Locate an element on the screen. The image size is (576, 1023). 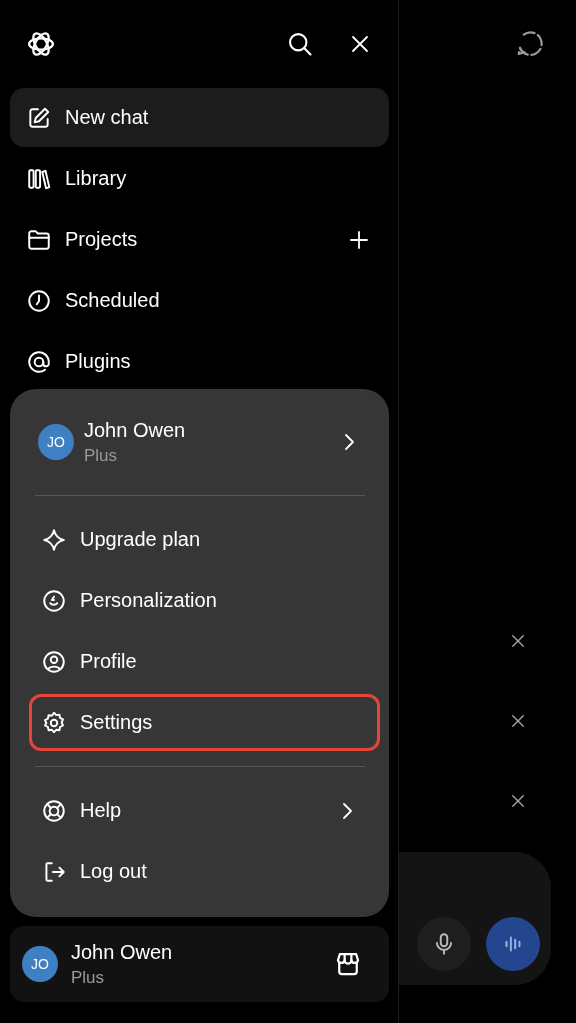
menu-item: Personalization is located at coordinates (204, 600).